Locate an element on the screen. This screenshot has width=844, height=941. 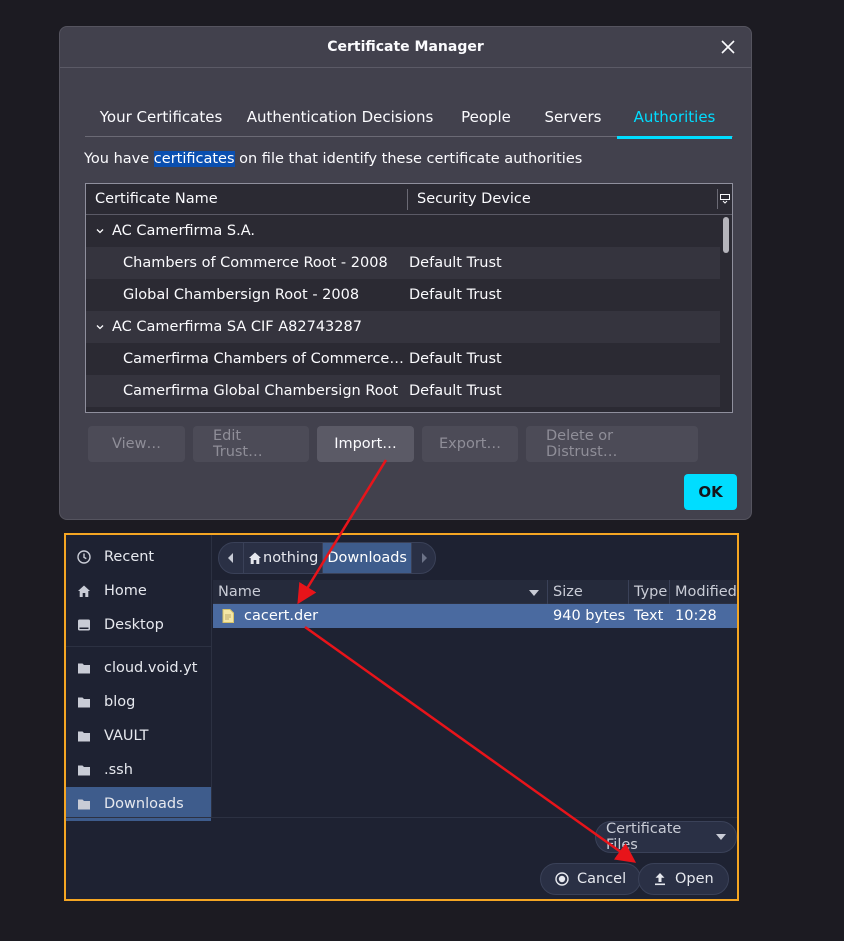
certificate-name-cell: Chambers of Commerce Root - 2008 is located at coordinates (255, 263).